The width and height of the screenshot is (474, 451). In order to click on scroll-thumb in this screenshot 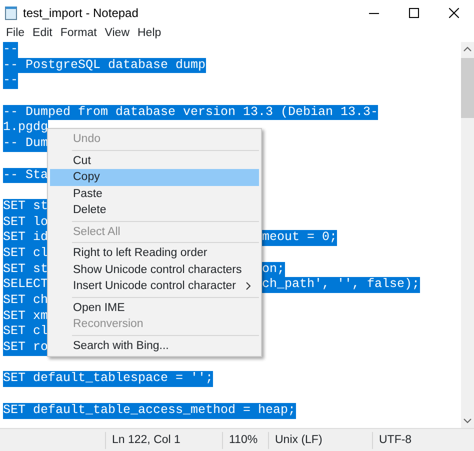, I will do `click(467, 88)`.